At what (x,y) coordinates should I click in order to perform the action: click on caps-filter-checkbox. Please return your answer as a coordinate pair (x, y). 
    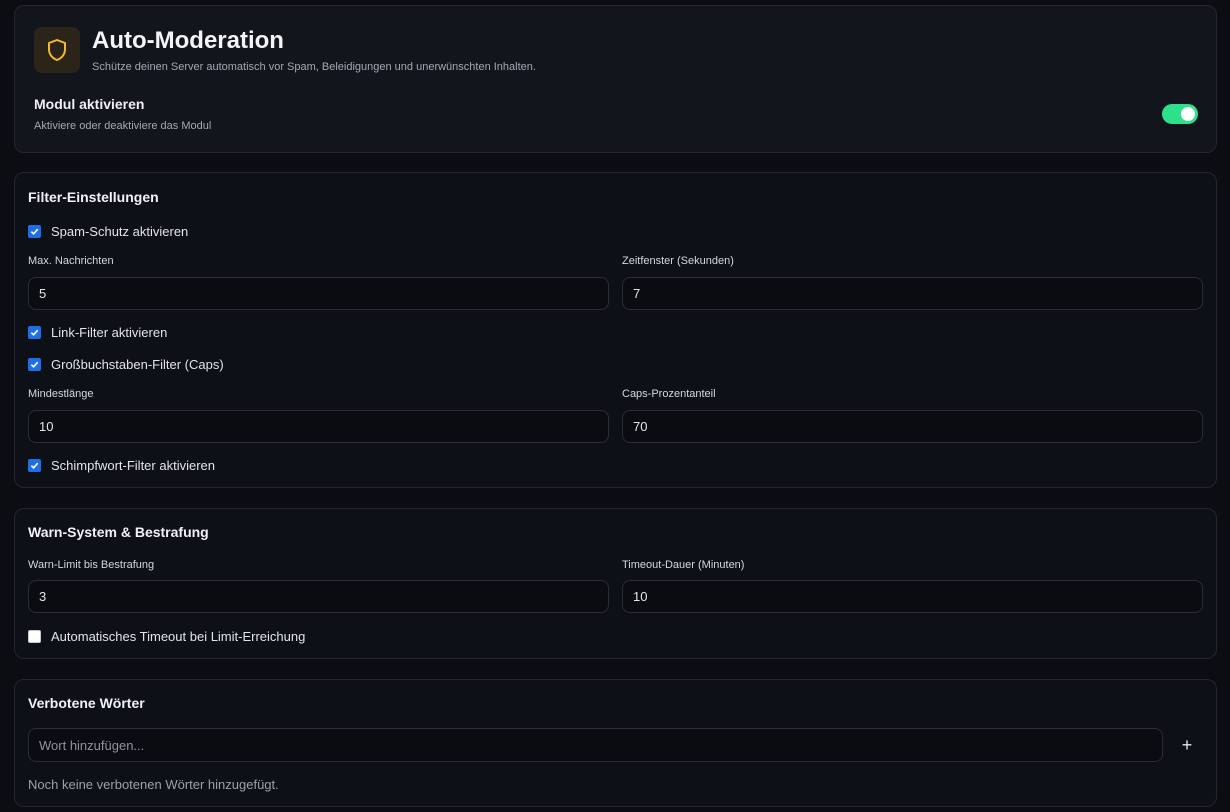
    Looking at the image, I should click on (34, 364).